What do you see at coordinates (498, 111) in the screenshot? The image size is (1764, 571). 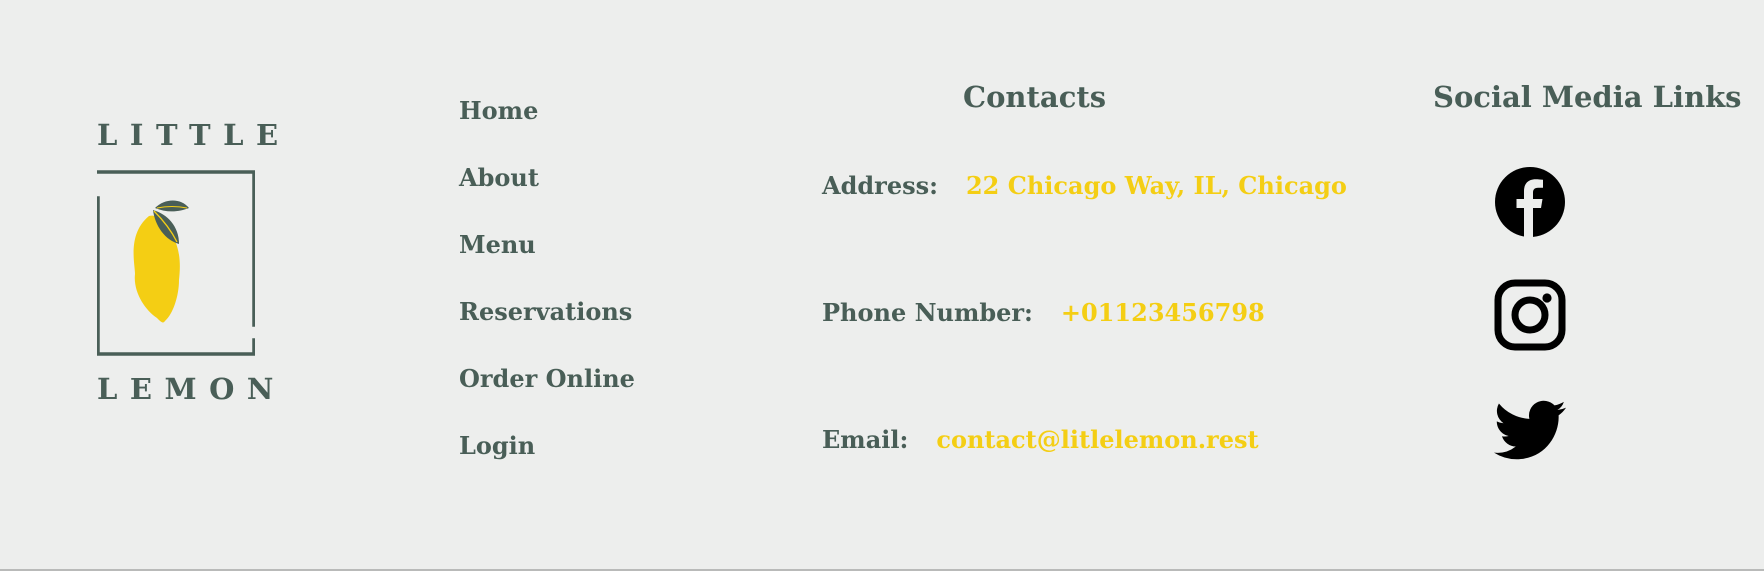 I see `nav-link-home: Home` at bounding box center [498, 111].